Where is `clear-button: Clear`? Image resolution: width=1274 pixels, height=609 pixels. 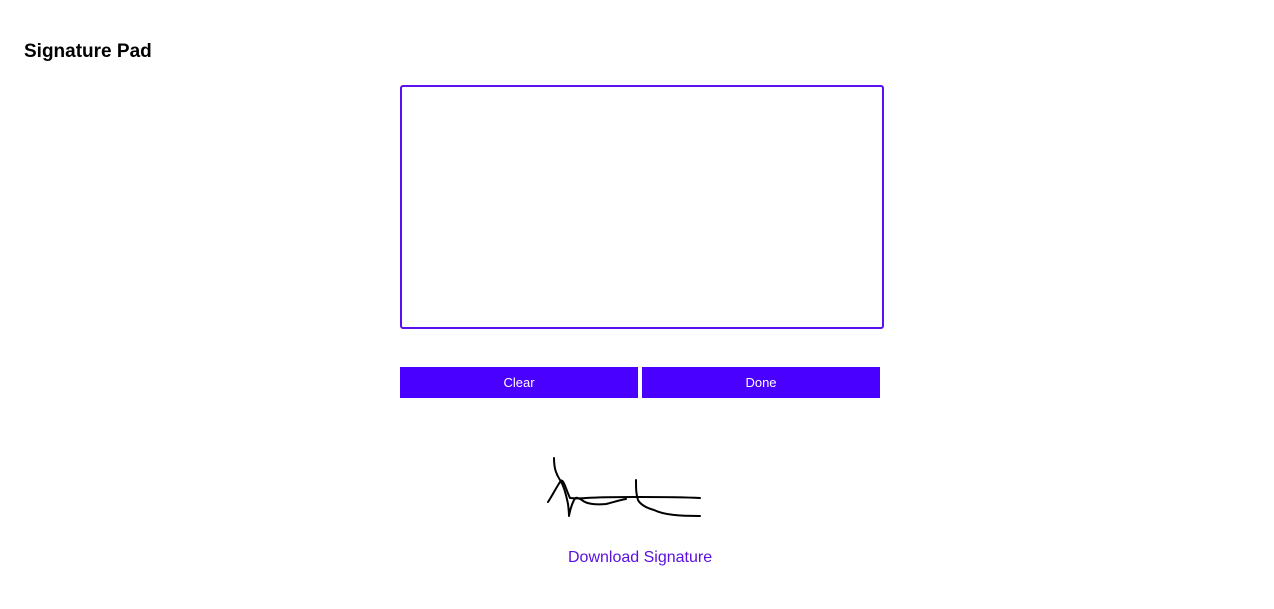
clear-button: Clear is located at coordinates (519, 382).